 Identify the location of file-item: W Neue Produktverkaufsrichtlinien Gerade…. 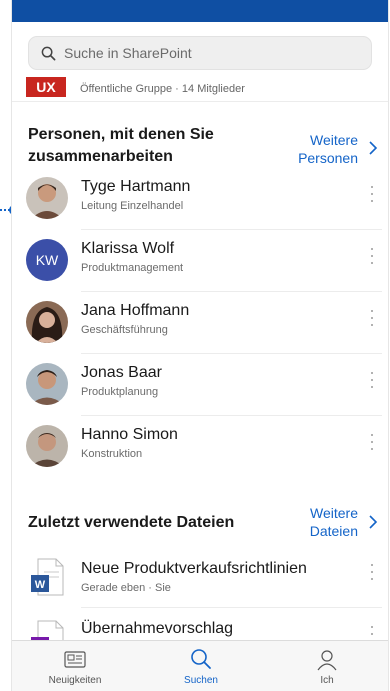
(200, 577).